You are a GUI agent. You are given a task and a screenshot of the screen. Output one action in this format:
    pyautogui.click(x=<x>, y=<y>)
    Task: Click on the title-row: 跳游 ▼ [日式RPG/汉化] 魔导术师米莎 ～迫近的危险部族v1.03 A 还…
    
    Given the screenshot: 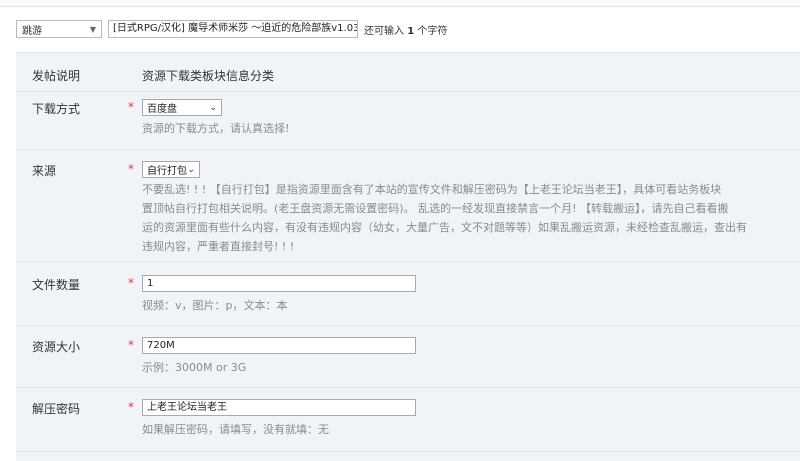 What is the action you would take?
    pyautogui.click(x=231, y=29)
    